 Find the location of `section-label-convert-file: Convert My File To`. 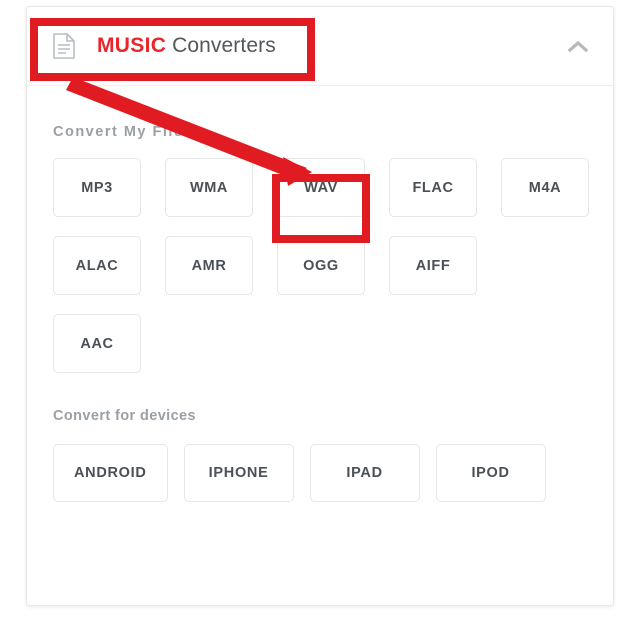

section-label-convert-file: Convert My File To is located at coordinates (131, 132).